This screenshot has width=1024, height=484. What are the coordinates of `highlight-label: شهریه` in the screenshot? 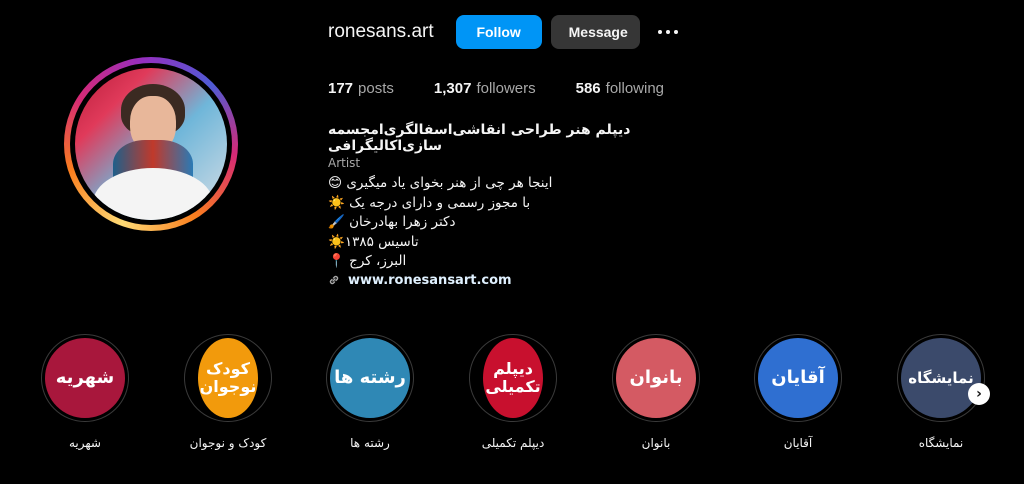 It's located at (85, 443).